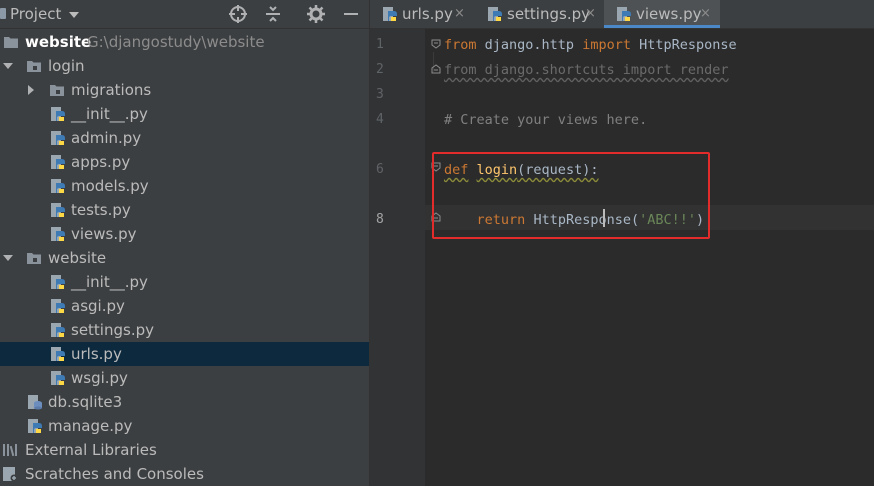 This screenshot has width=874, height=486. What do you see at coordinates (96, 354) in the screenshot?
I see `tree-item-label: urls.py` at bounding box center [96, 354].